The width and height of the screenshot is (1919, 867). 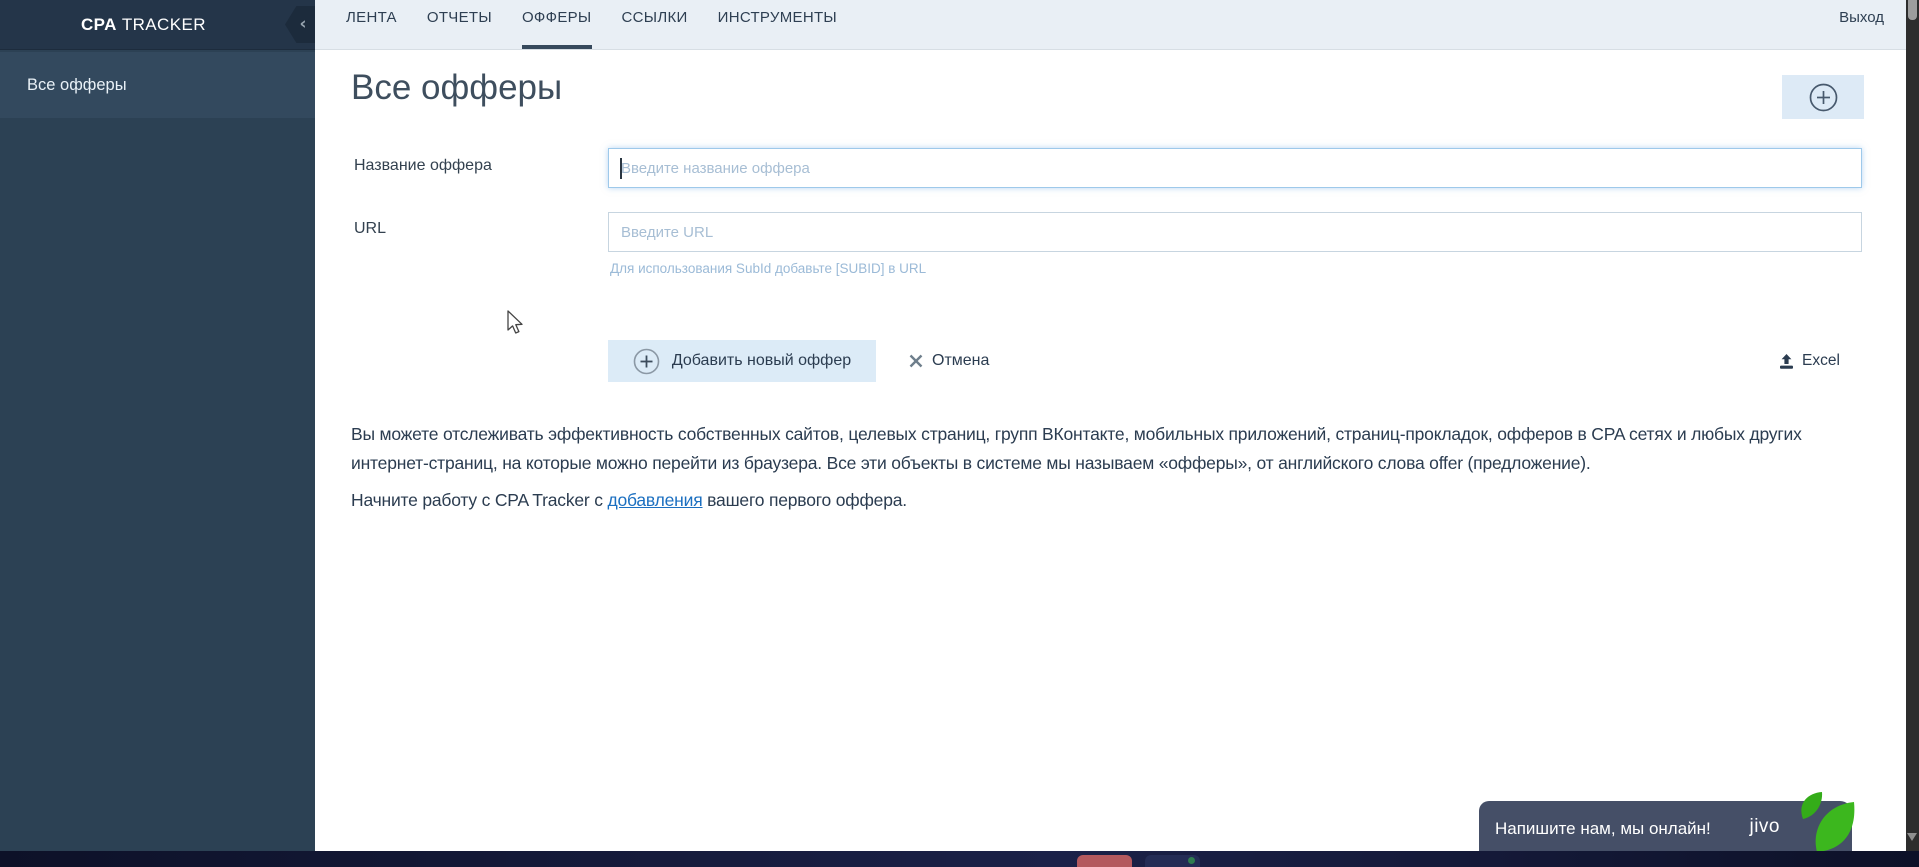 What do you see at coordinates (961, 360) in the screenshot?
I see `cancel-label: Отмена` at bounding box center [961, 360].